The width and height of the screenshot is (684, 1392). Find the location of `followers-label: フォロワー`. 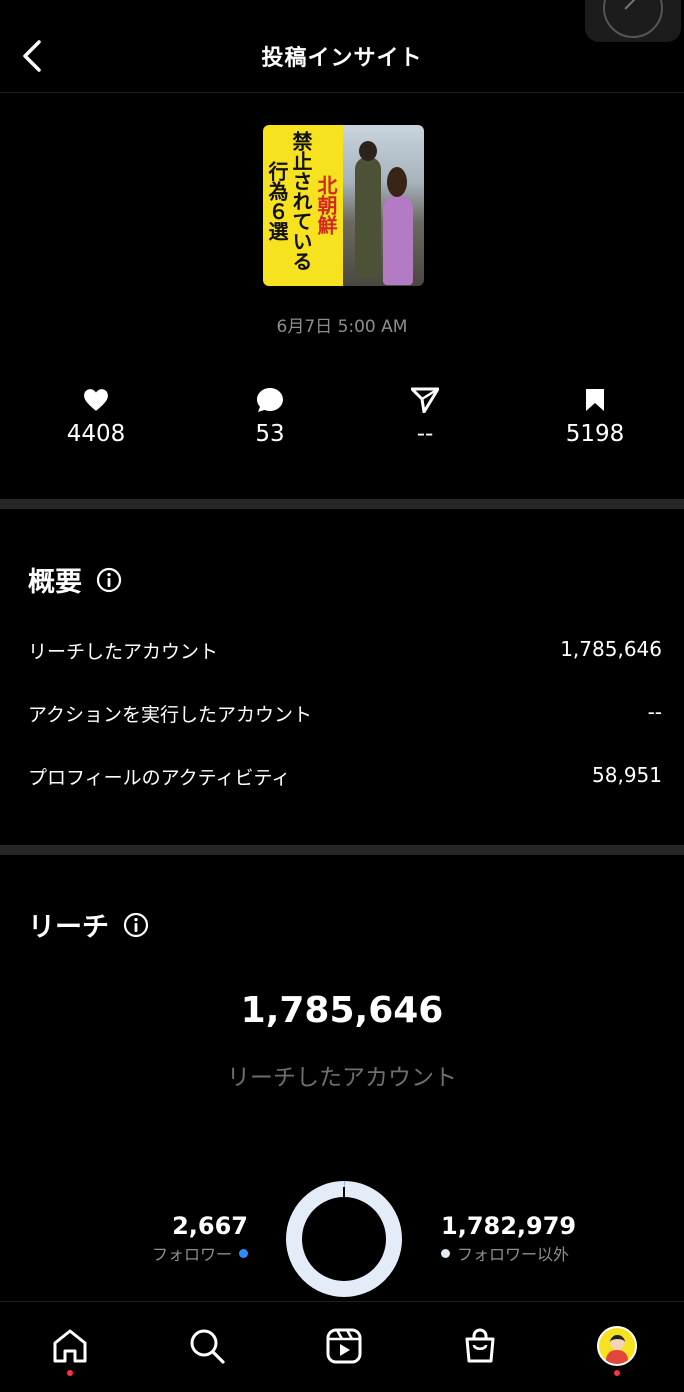

followers-label: フォロワー is located at coordinates (191, 1254).